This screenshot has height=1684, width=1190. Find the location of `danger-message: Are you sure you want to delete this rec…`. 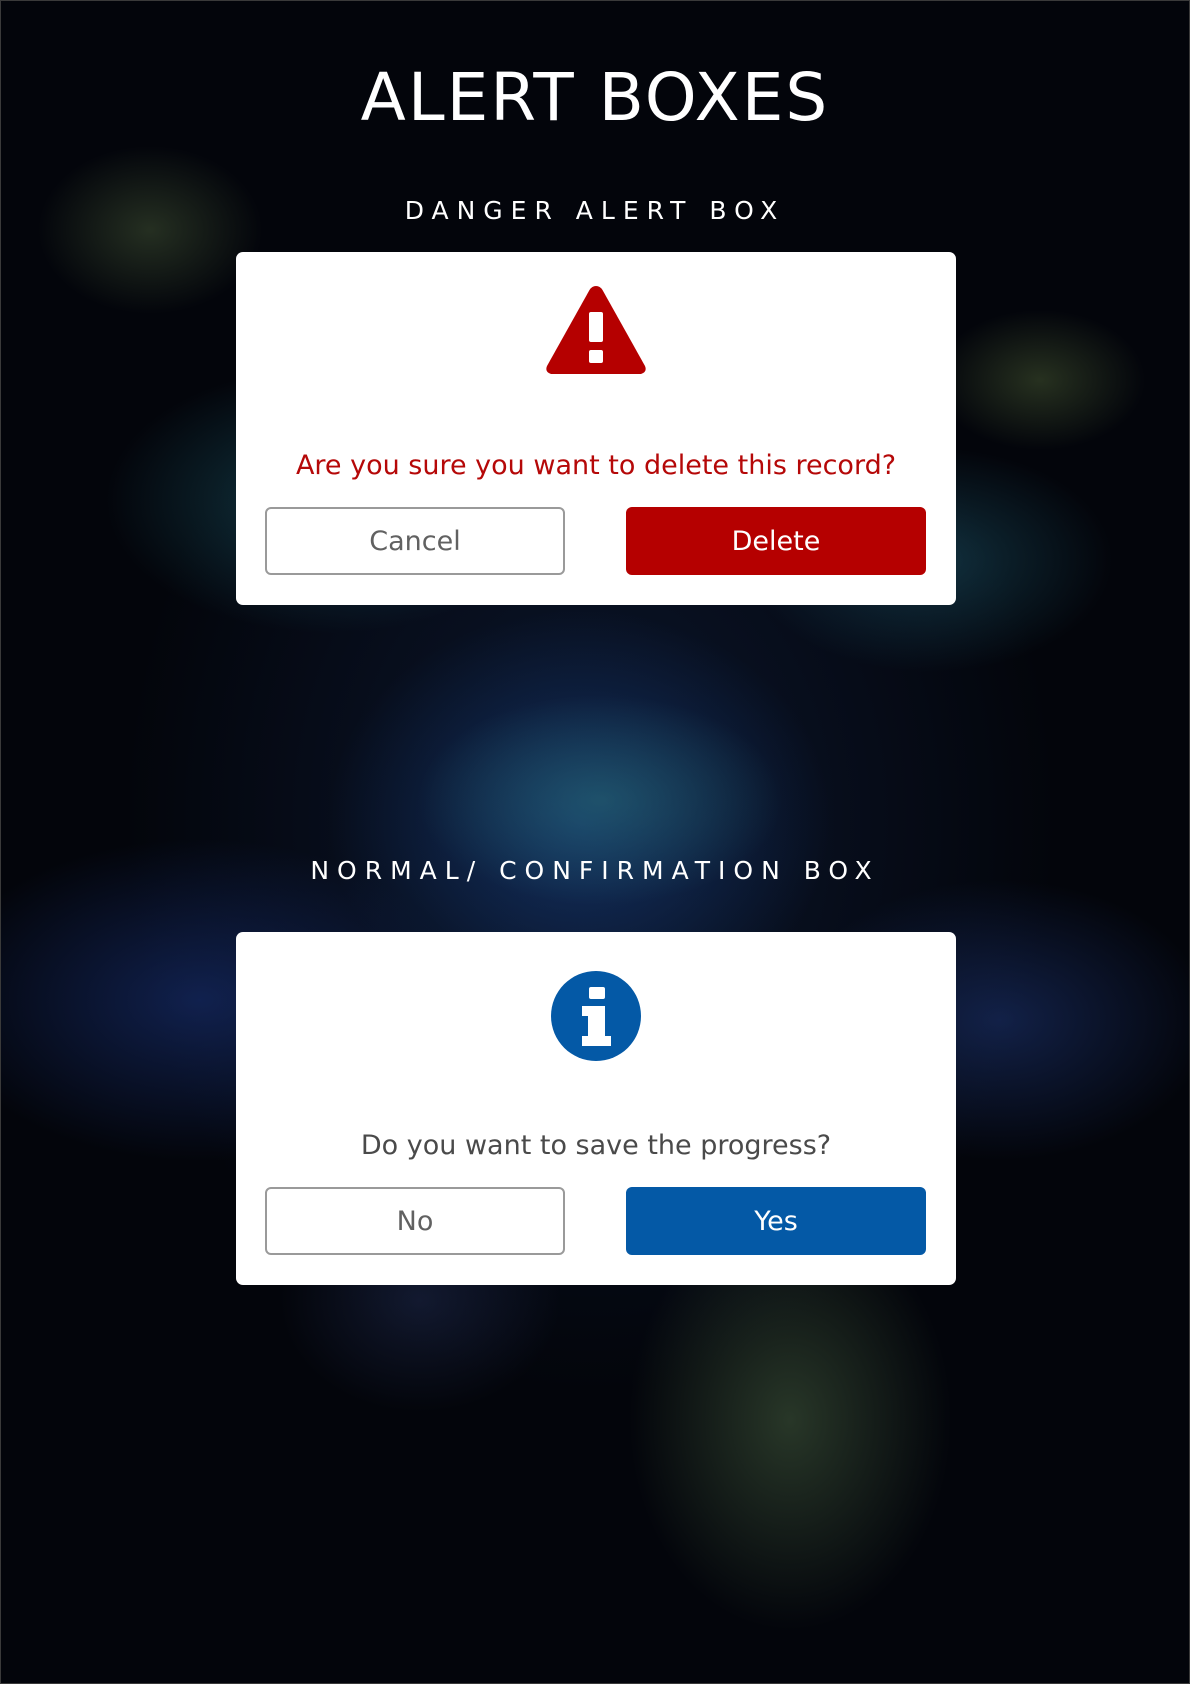

danger-message: Are you sure you want to delete this rec… is located at coordinates (596, 465).